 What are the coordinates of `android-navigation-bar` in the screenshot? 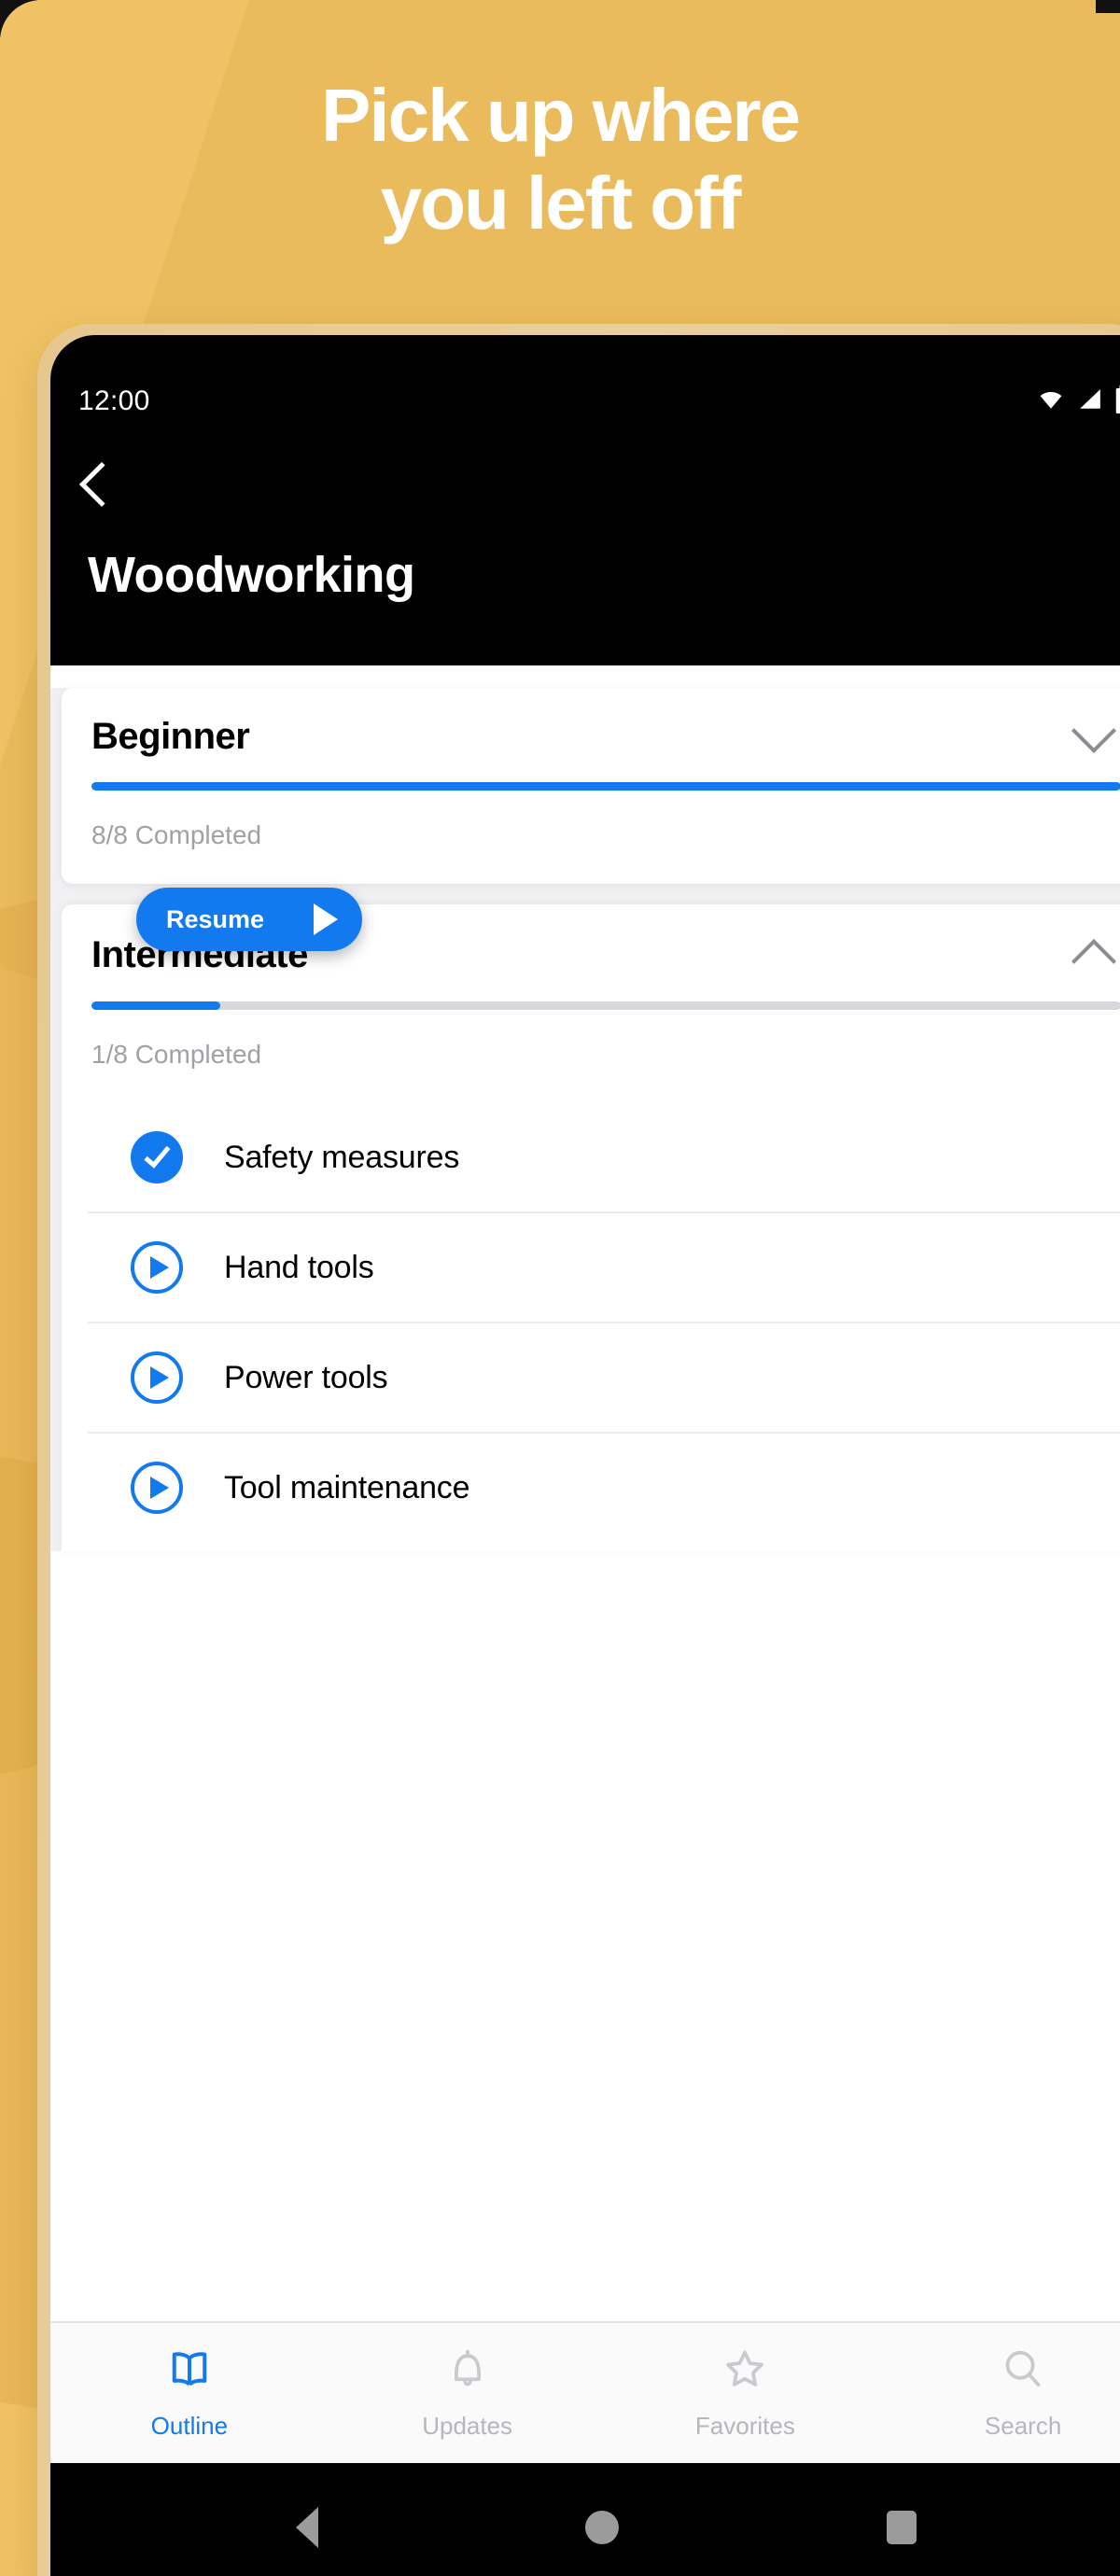 It's located at (585, 2519).